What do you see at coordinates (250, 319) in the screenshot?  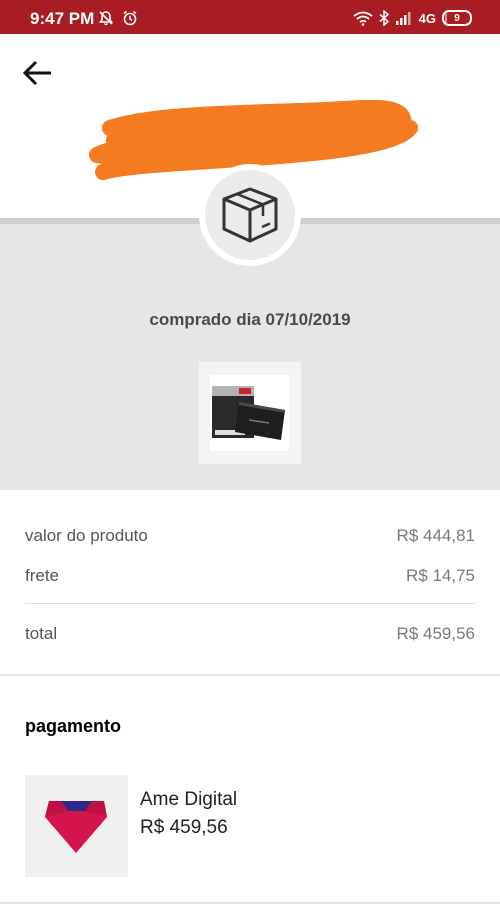 I see `purchase-date: comprado dia 07/10/2019` at bounding box center [250, 319].